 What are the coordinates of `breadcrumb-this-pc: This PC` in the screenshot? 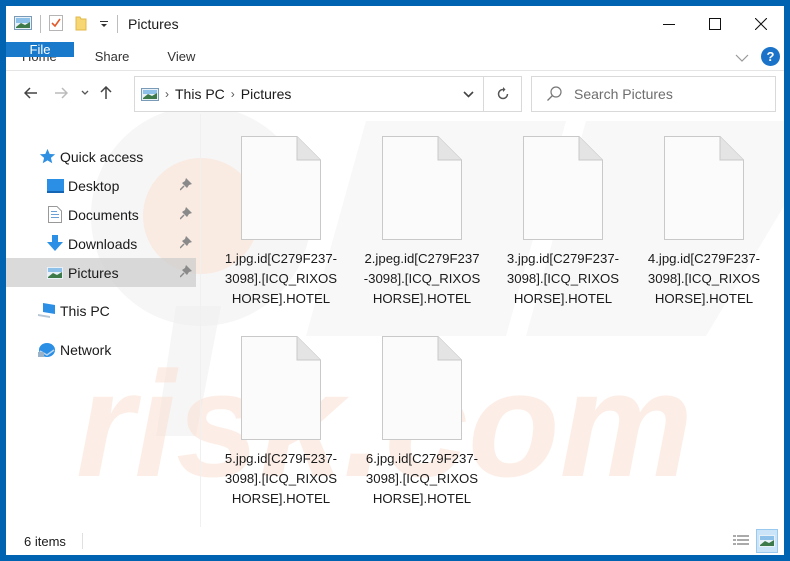 It's located at (200, 94).